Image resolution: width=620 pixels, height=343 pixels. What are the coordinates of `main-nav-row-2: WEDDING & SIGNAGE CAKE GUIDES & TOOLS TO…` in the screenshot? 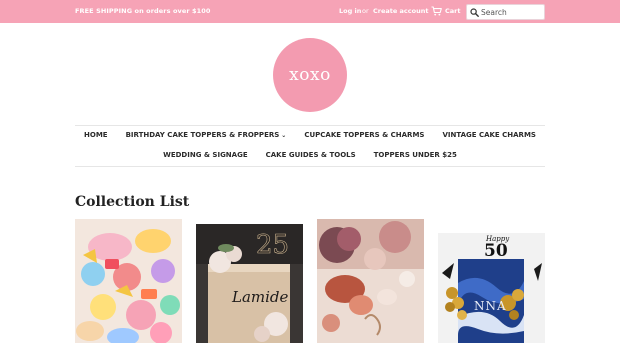 It's located at (310, 155).